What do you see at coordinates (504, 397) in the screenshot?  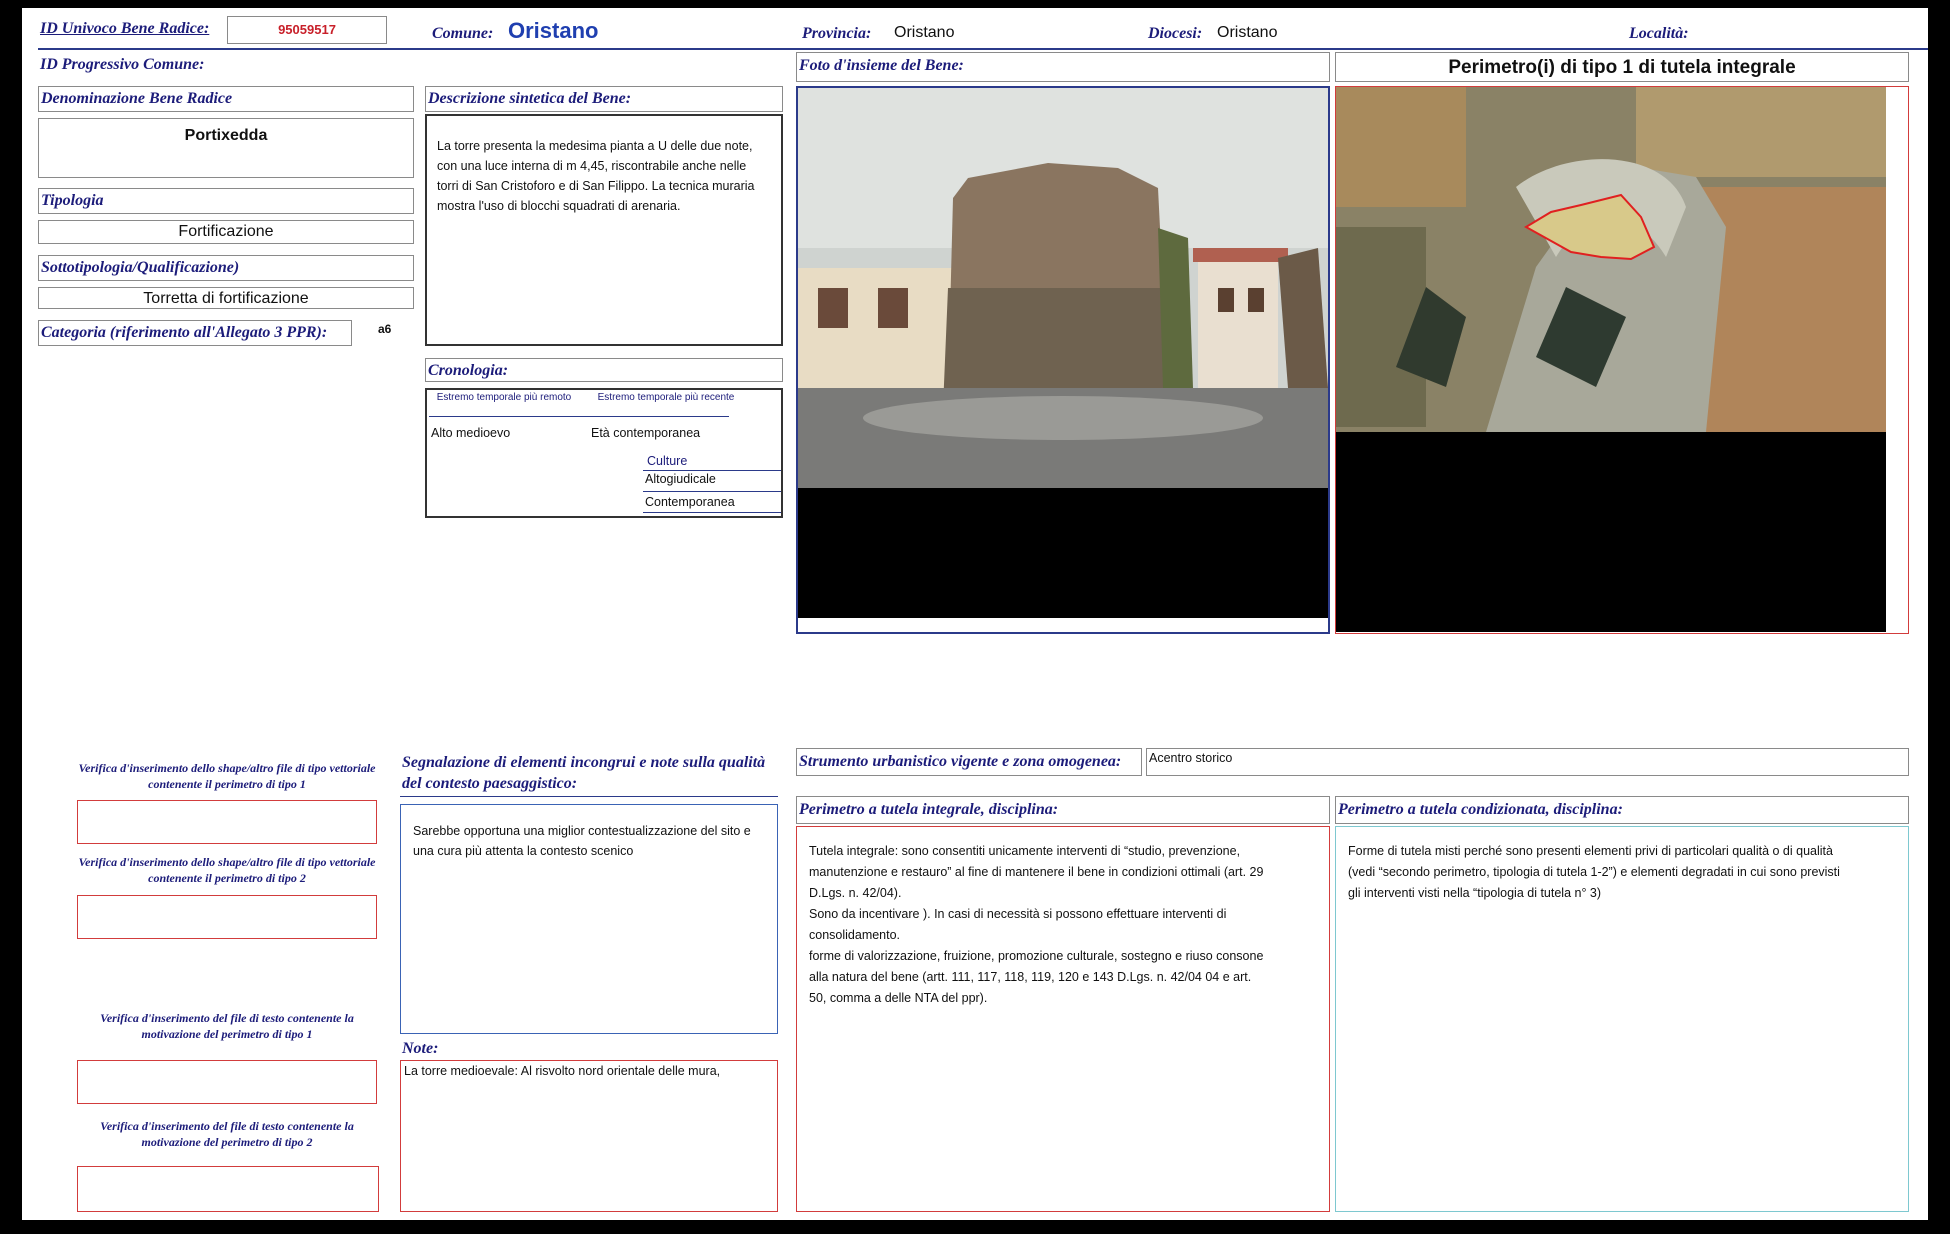 I see `col-remoto-header: Estremo temporale più remoto` at bounding box center [504, 397].